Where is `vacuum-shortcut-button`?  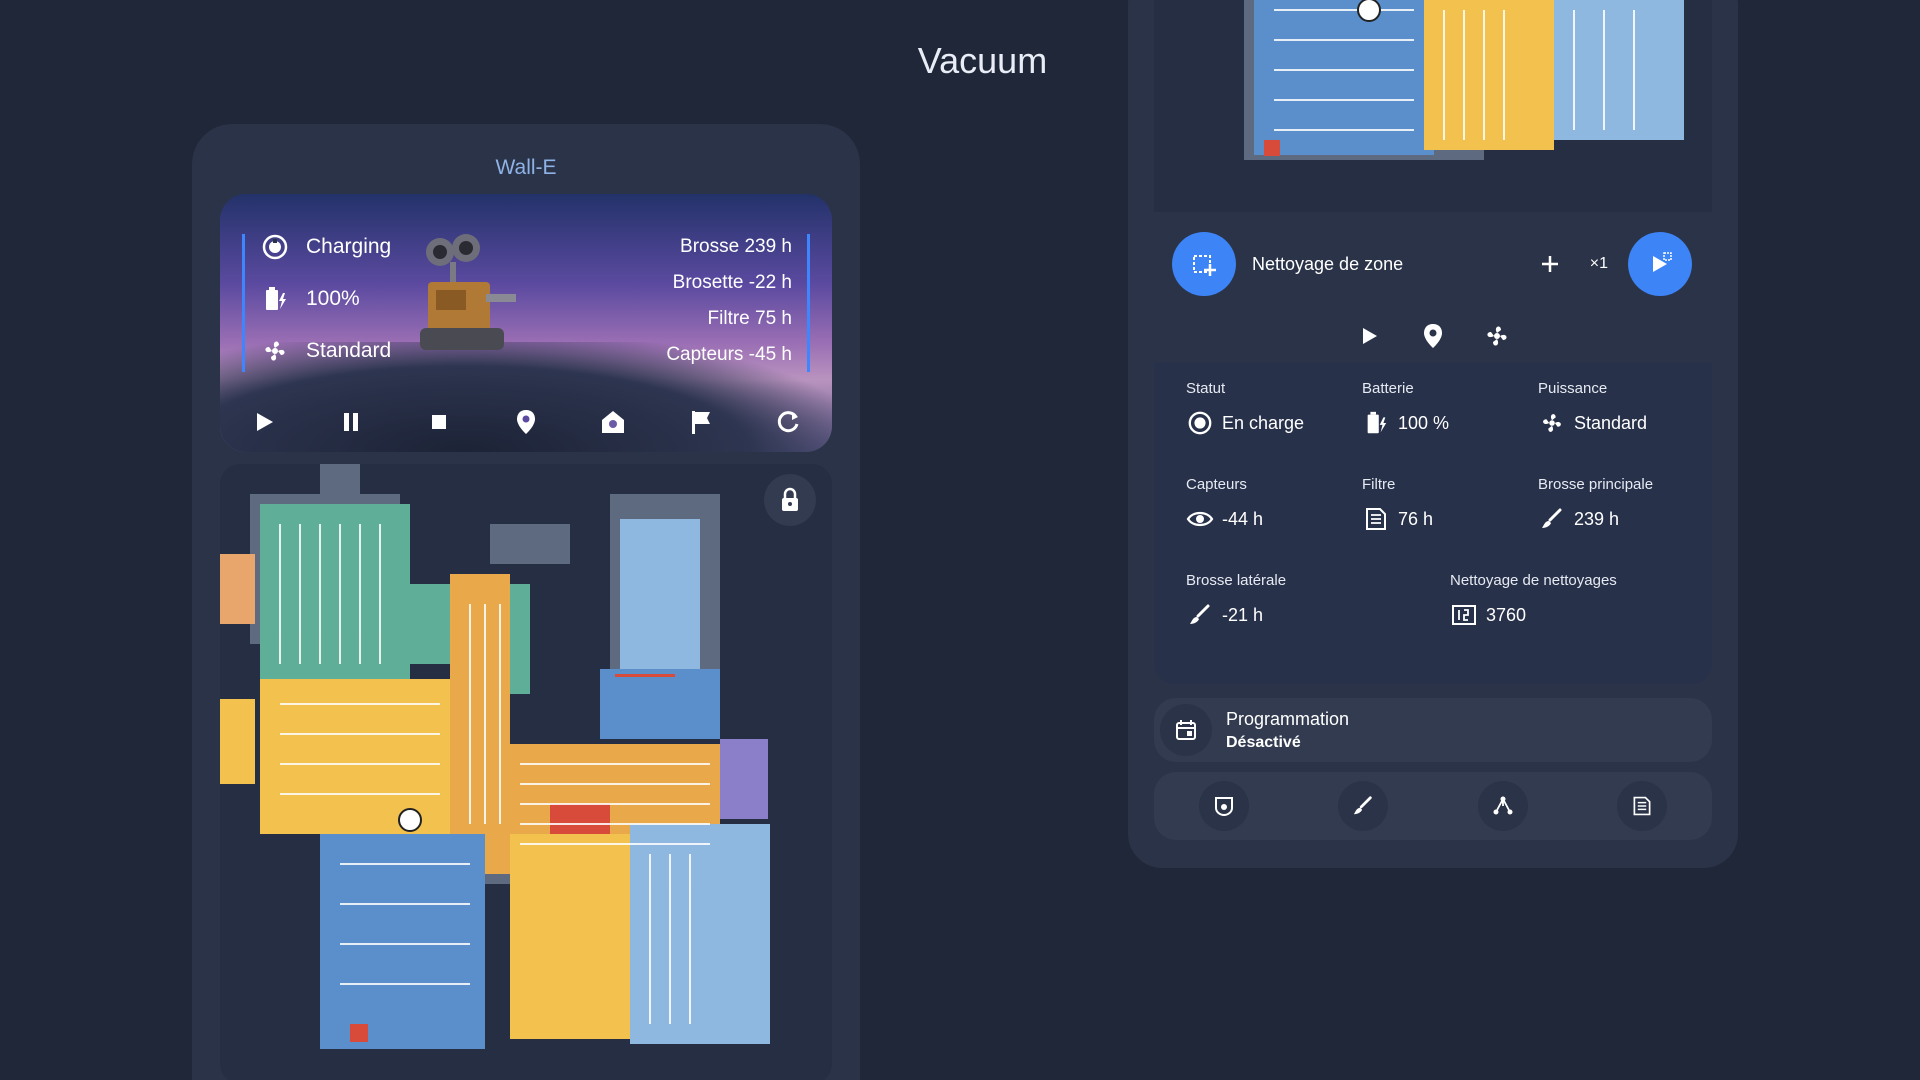
vacuum-shortcut-button is located at coordinates (1223, 806).